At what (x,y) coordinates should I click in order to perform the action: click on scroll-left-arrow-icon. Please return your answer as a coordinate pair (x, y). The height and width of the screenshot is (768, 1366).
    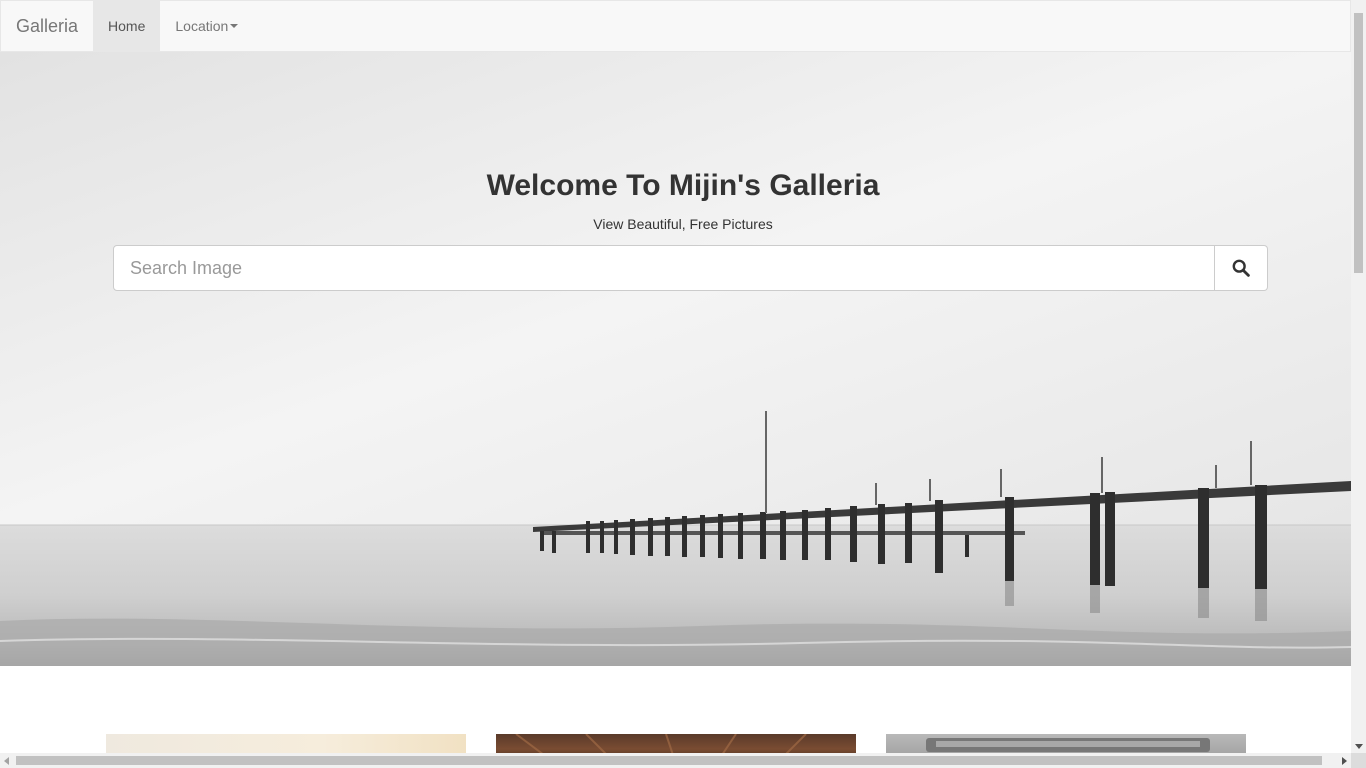
    Looking at the image, I should click on (6, 761).